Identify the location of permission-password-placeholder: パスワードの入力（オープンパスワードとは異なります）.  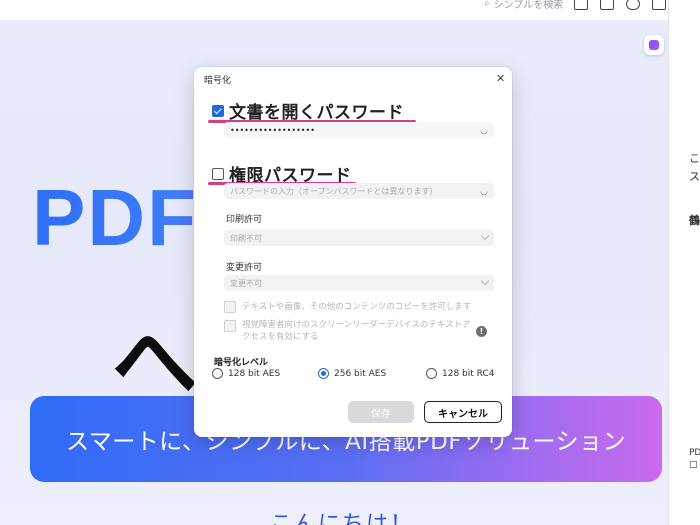
(334, 191).